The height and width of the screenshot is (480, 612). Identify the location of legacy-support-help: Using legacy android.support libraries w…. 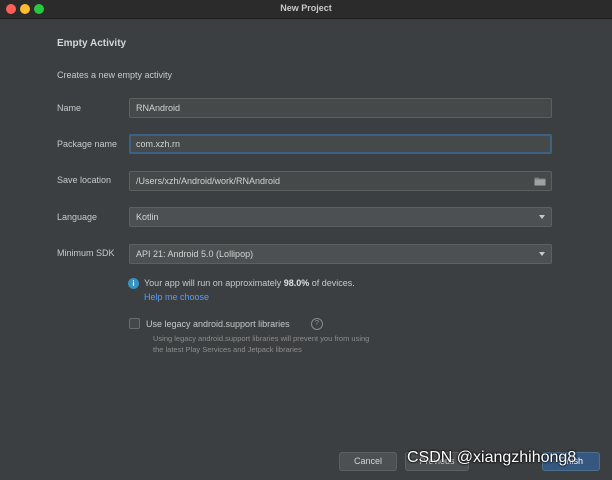
(298, 344).